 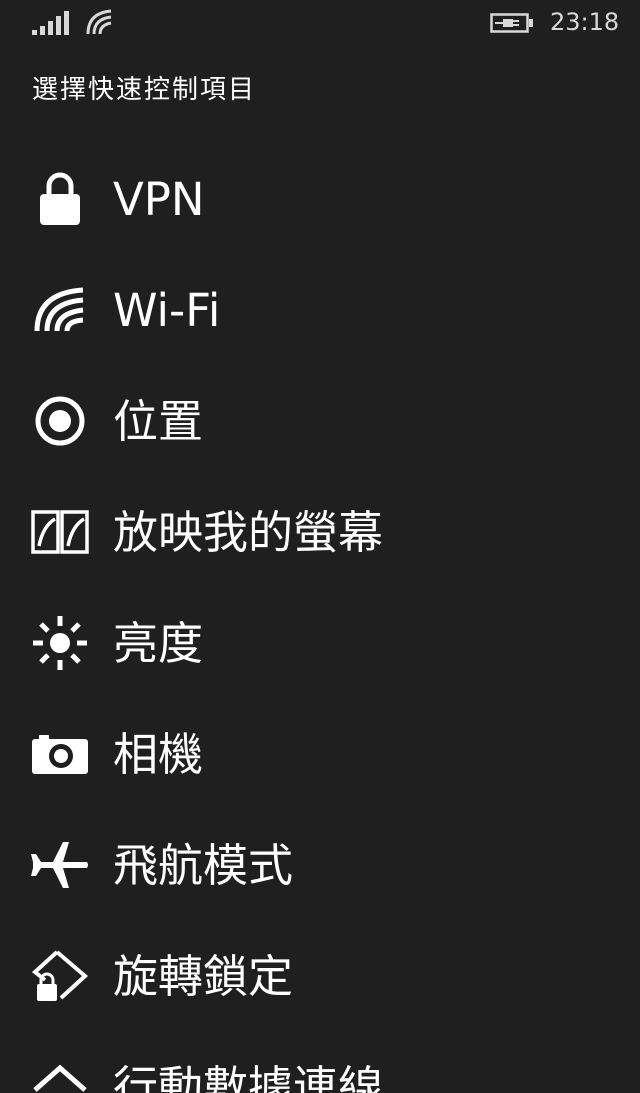 I want to click on option-label: 旋轉鎖定, so click(x=203, y=976).